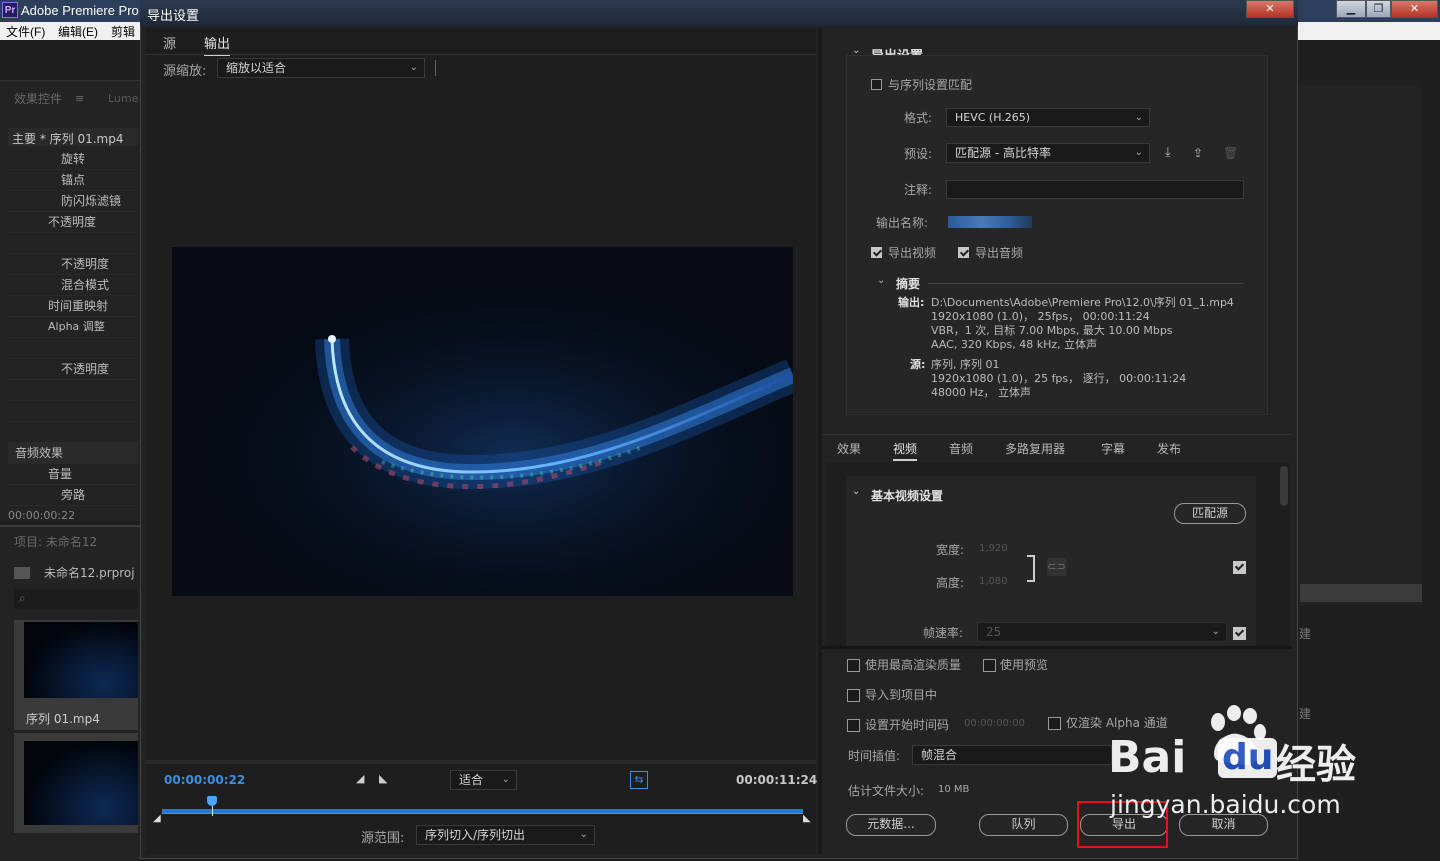  I want to click on mark-in-icon: ◢, so click(360, 778).